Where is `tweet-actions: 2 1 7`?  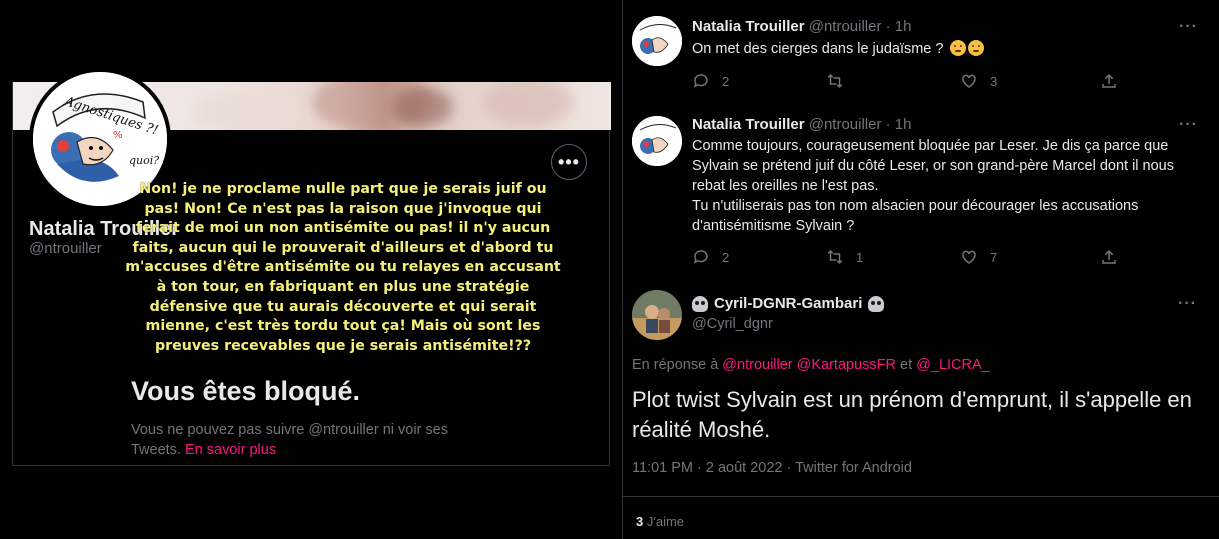 tweet-actions: 2 1 7 is located at coordinates (942, 258).